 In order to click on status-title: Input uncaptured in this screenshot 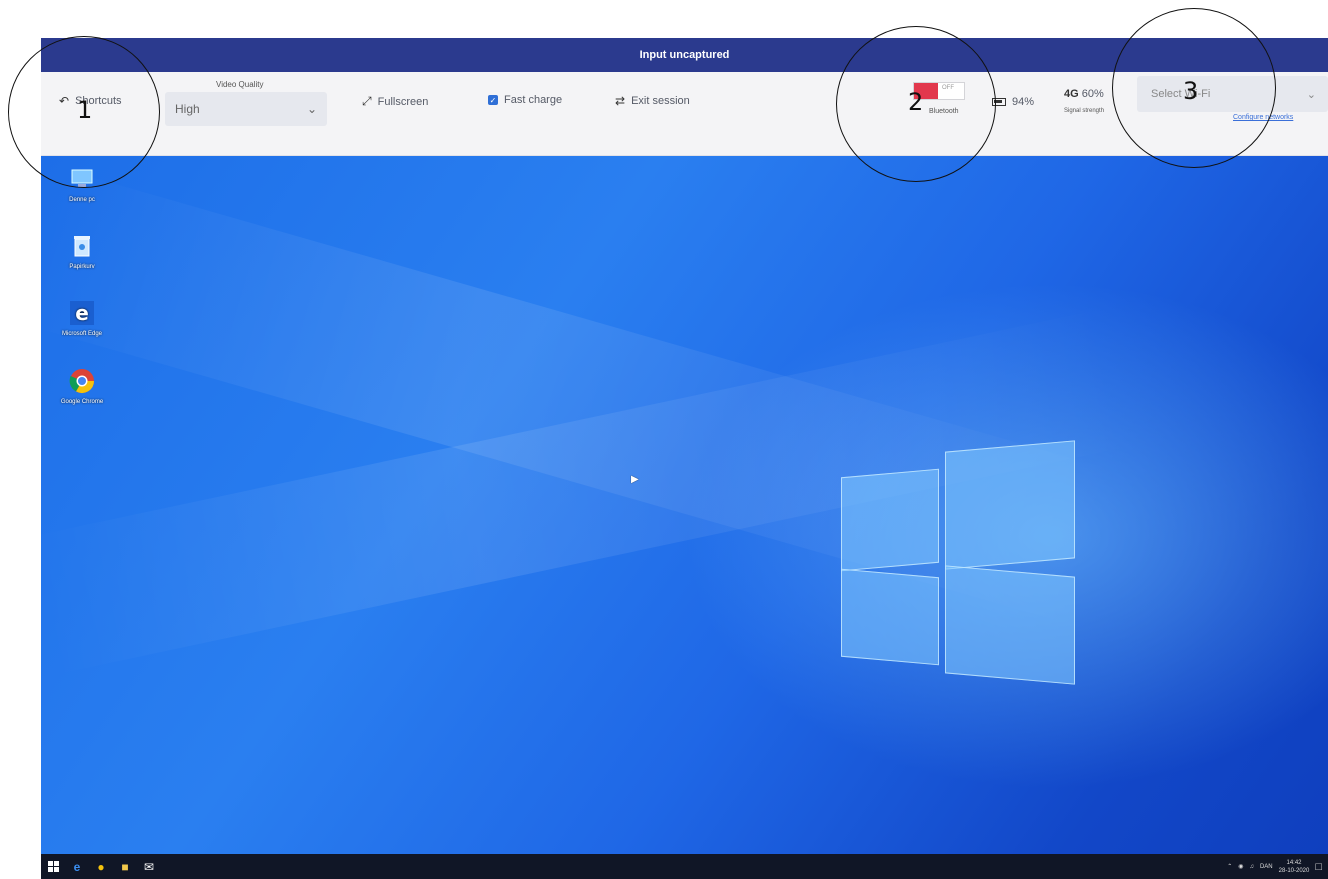, I will do `click(684, 55)`.